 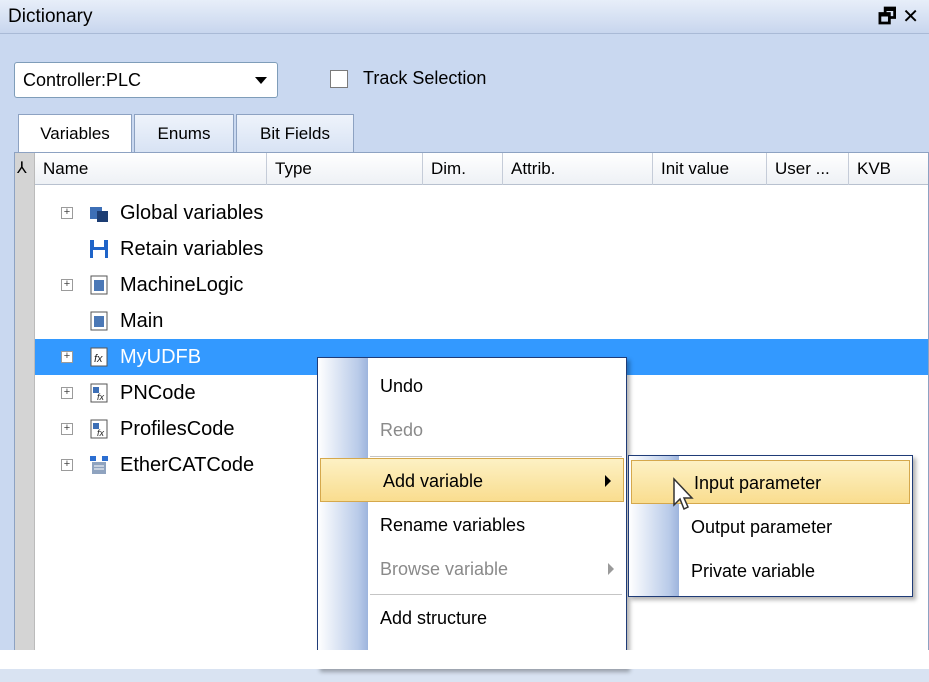 I want to click on tree-row-global-variables: + Global variables, so click(x=481, y=213).